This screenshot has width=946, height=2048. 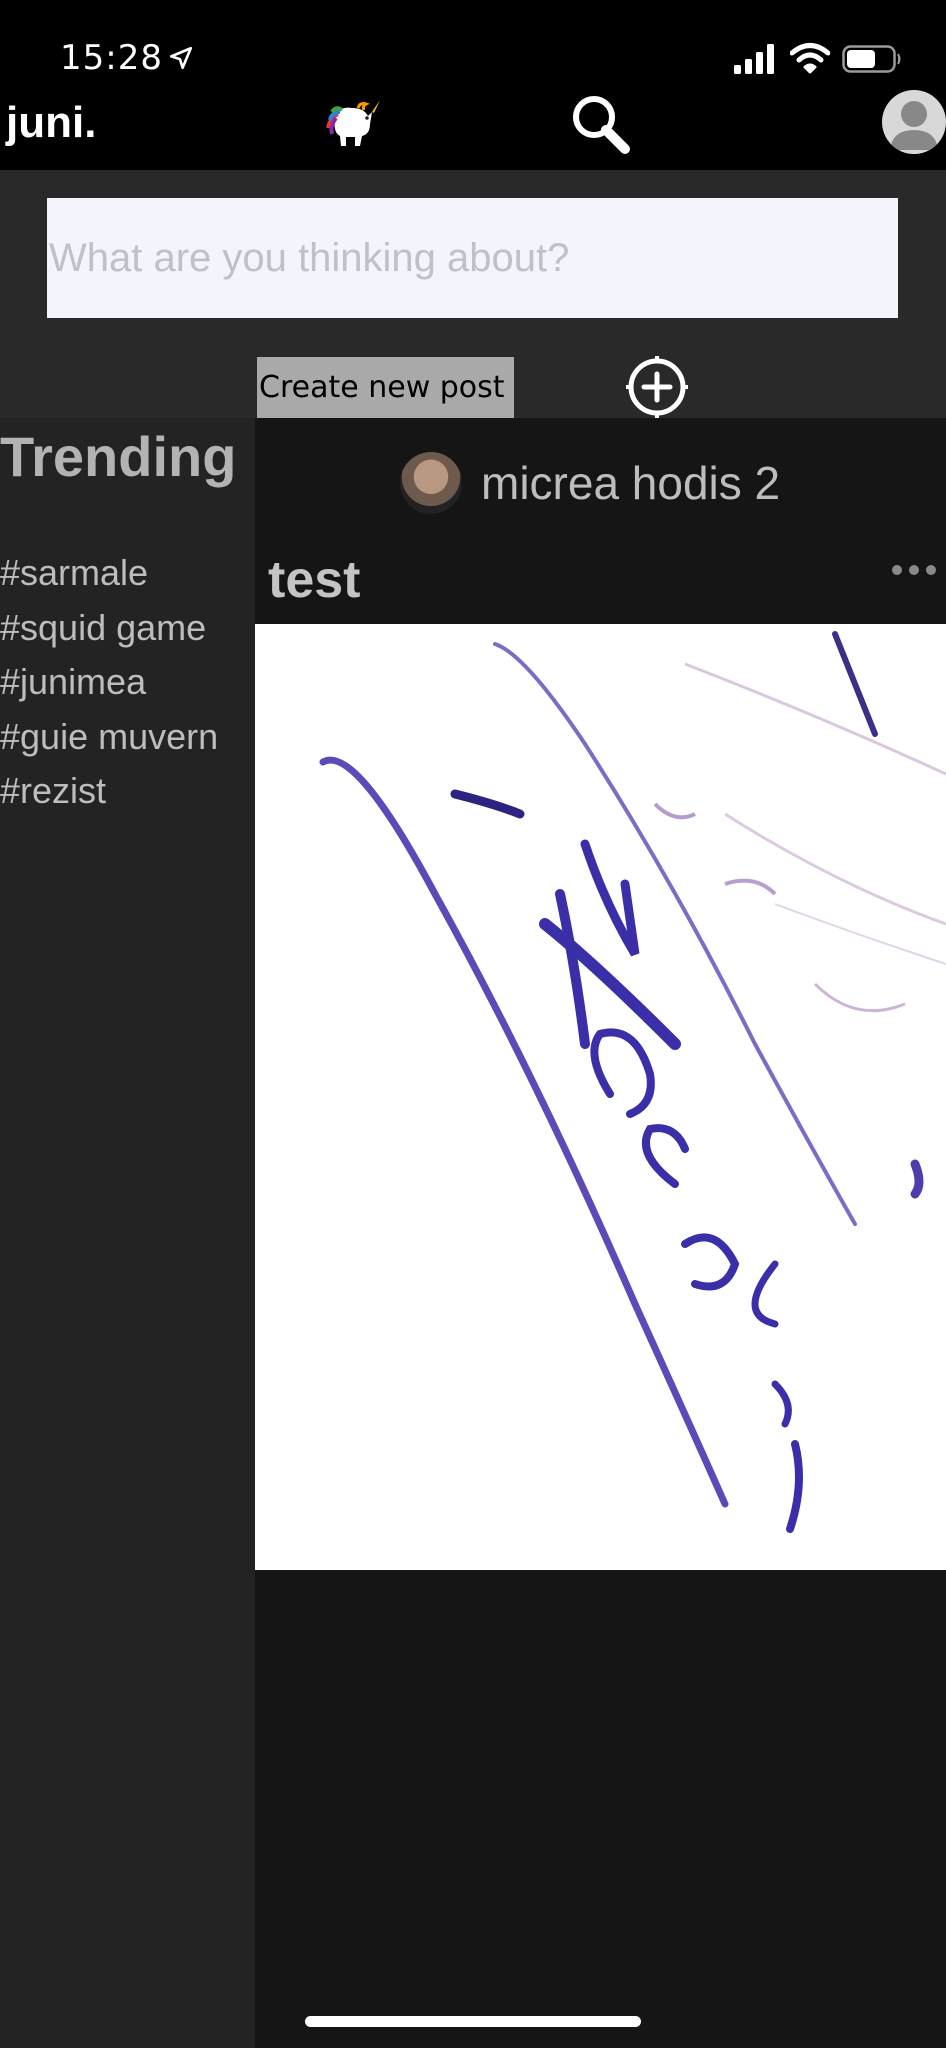 What do you see at coordinates (473, 2021) in the screenshot?
I see `home-indicator` at bounding box center [473, 2021].